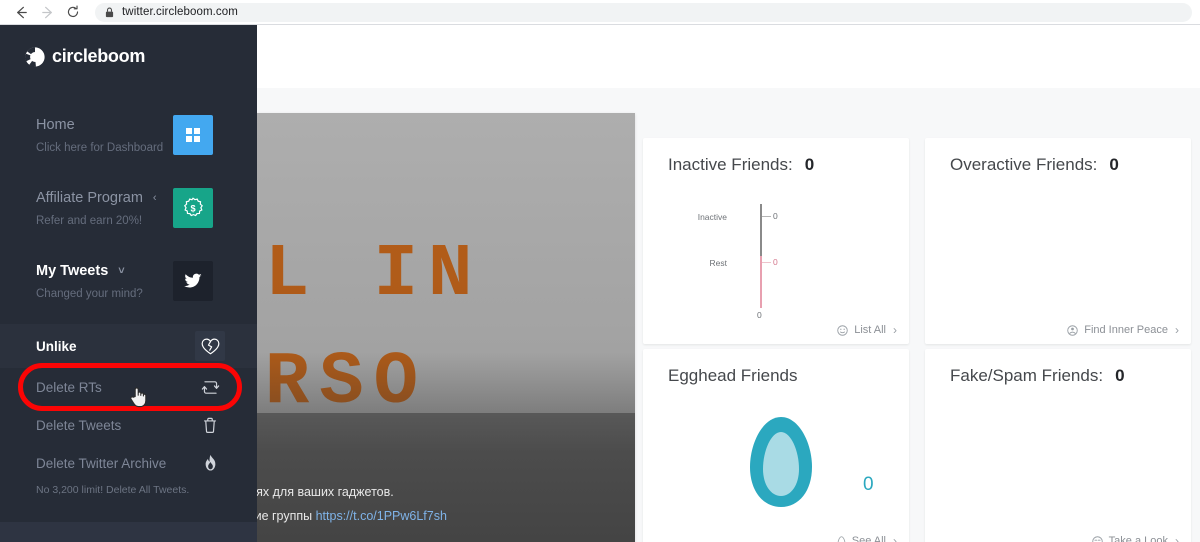 This screenshot has height=542, width=1200. Describe the element at coordinates (35, 57) in the screenshot. I see `circleboom-logo-icon` at that location.